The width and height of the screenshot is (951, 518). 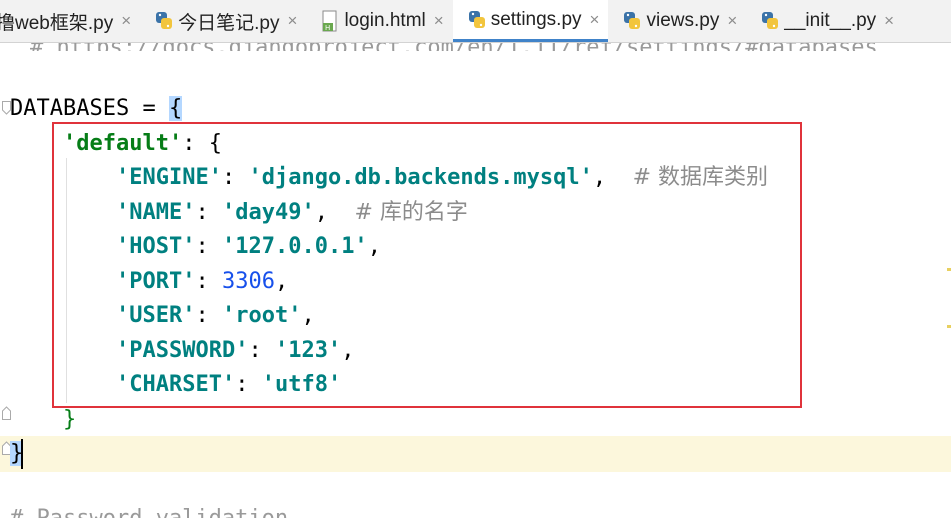 What do you see at coordinates (149, 108) in the screenshot?
I see `operator: =` at bounding box center [149, 108].